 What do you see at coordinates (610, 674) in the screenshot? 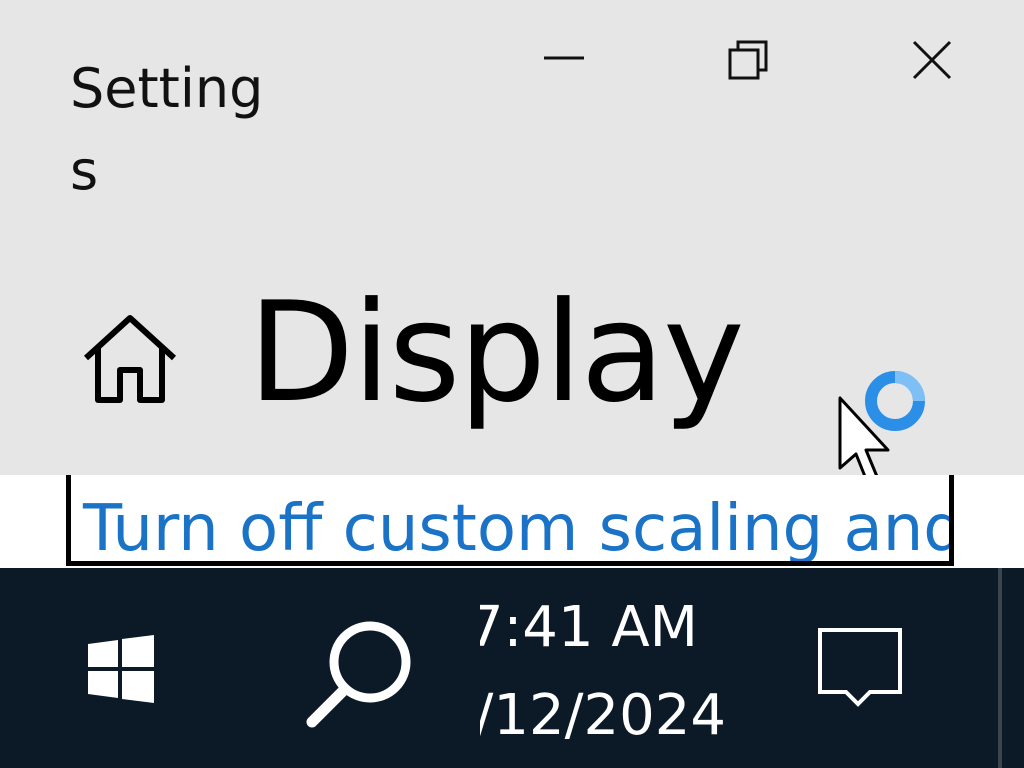
I see `taskbar-clock: 7:41 AM 8/12/2024` at bounding box center [610, 674].